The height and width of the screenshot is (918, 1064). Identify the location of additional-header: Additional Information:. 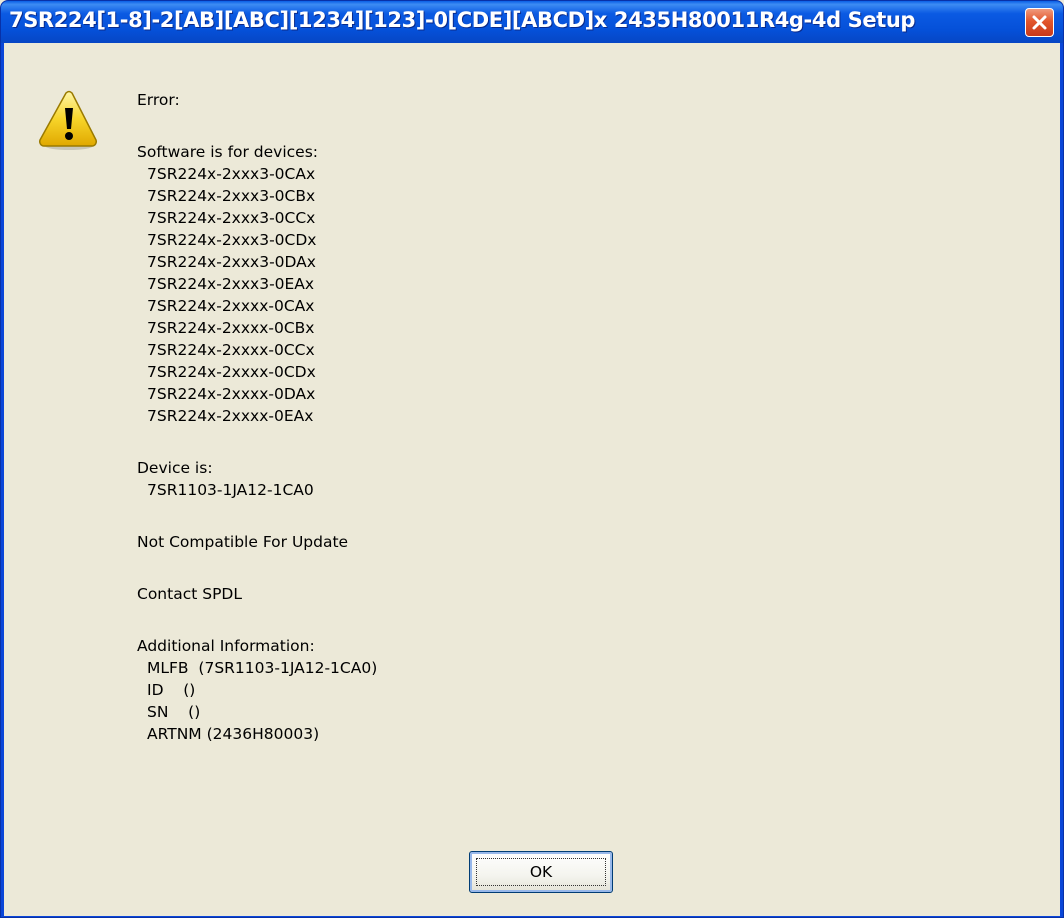
(226, 646).